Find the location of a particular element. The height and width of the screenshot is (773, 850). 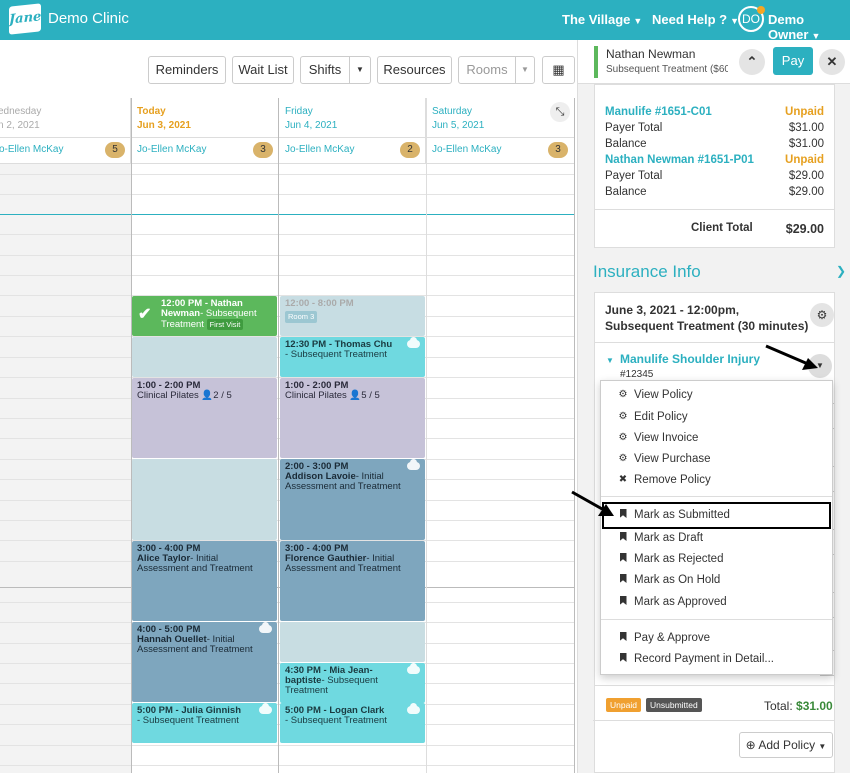

jane-logo: Jane is located at coordinates (25, 19).